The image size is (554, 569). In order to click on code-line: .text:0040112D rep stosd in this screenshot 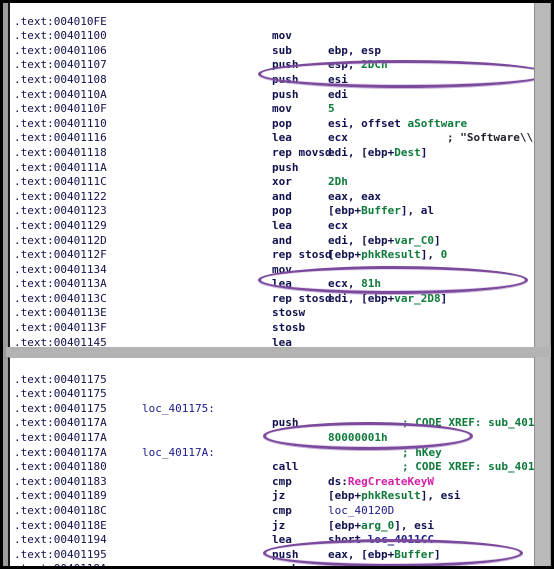, I will do `click(279, 240)`.